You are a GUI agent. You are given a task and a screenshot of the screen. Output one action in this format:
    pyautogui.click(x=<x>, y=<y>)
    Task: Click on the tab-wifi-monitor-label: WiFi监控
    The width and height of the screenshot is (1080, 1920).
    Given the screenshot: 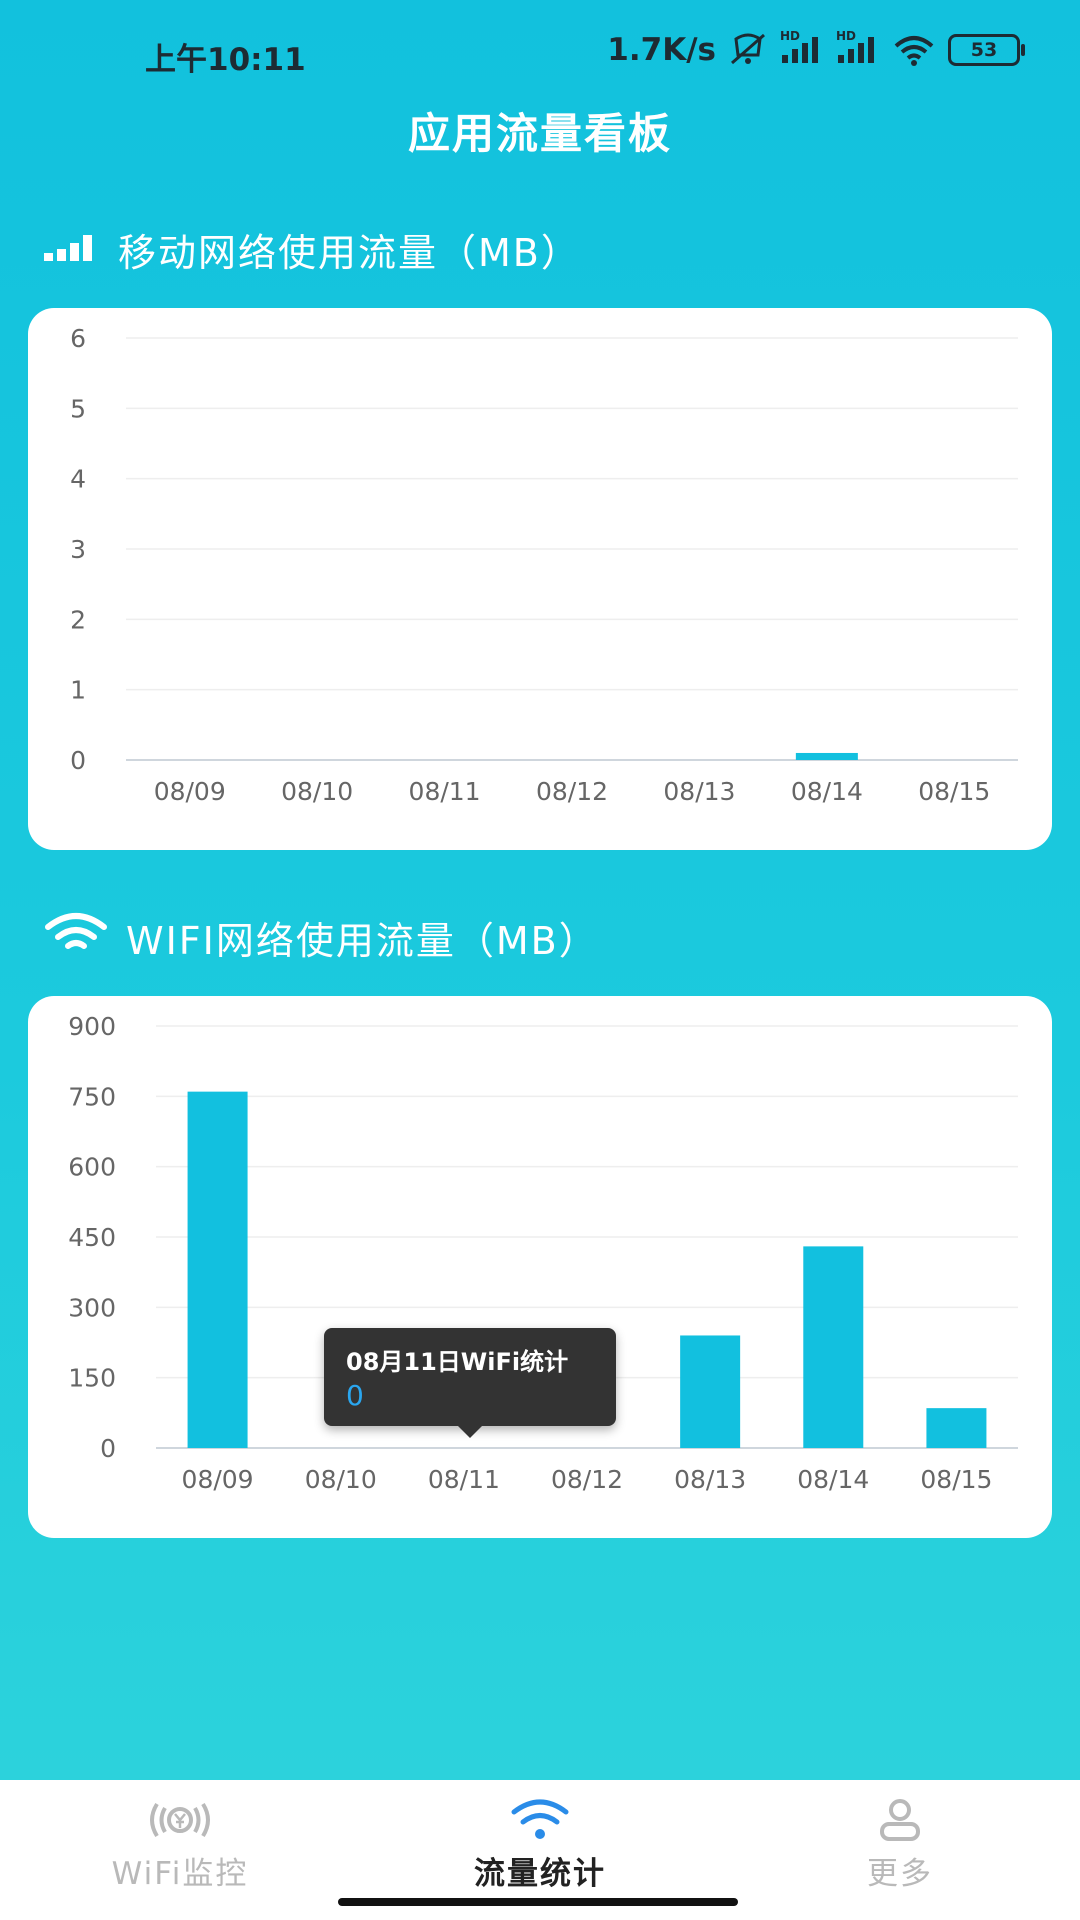 What is the action you would take?
    pyautogui.click(x=180, y=1874)
    